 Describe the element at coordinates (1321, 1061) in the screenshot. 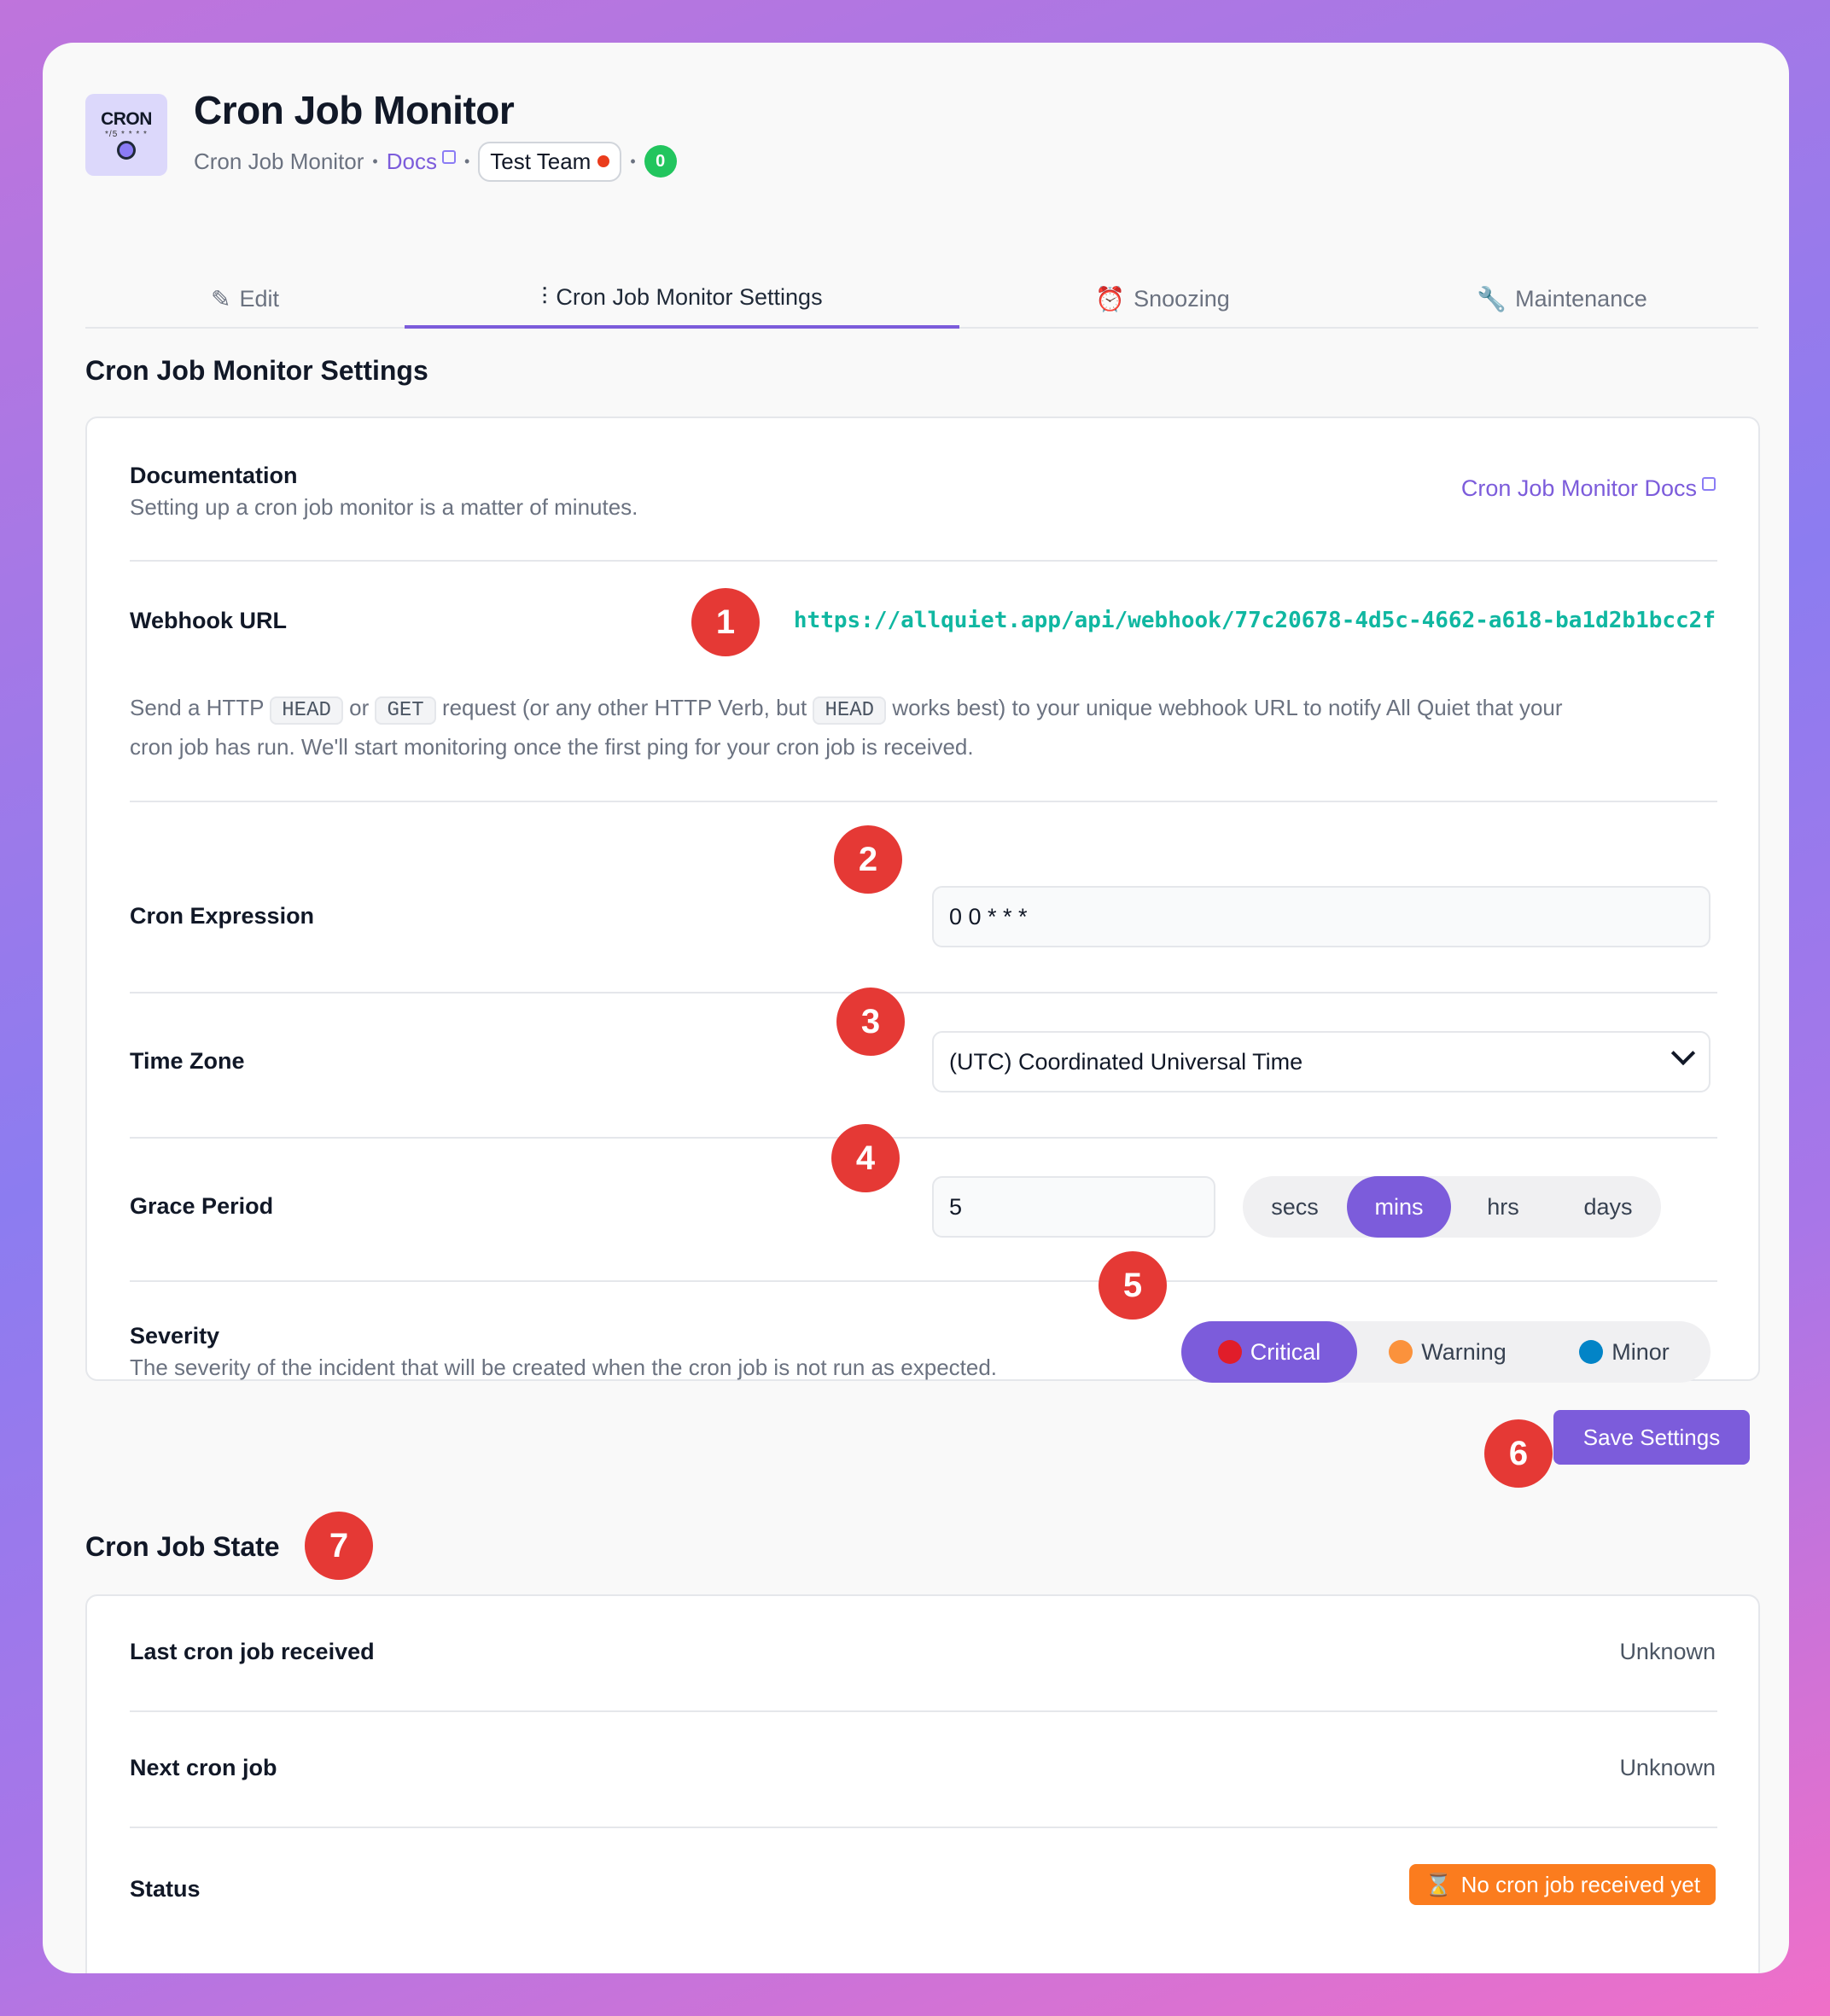

I see `time-zone-select: (UTC) Coordinated Universal Time` at that location.